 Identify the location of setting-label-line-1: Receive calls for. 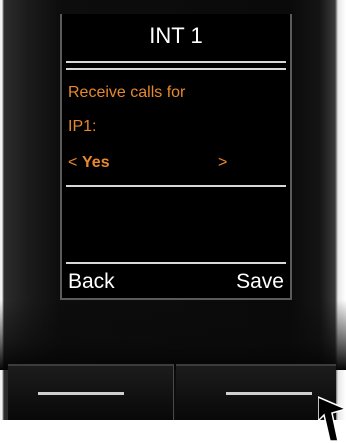
(127, 92).